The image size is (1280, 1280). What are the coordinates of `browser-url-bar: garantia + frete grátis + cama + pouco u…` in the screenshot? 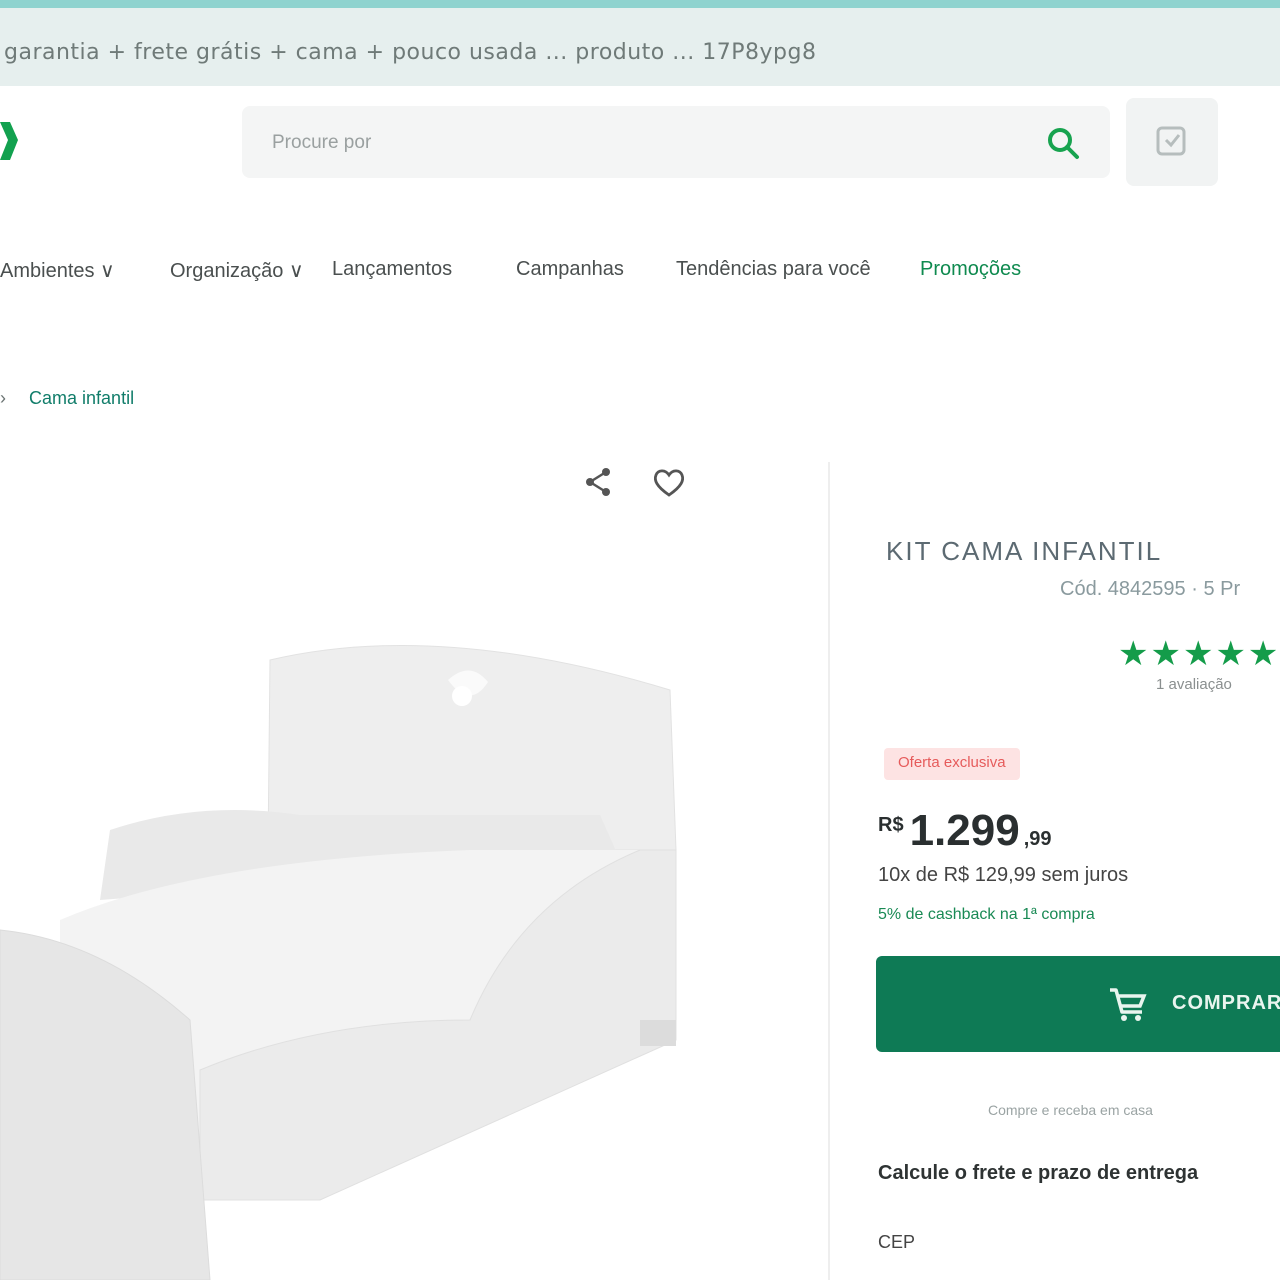 It's located at (640, 43).